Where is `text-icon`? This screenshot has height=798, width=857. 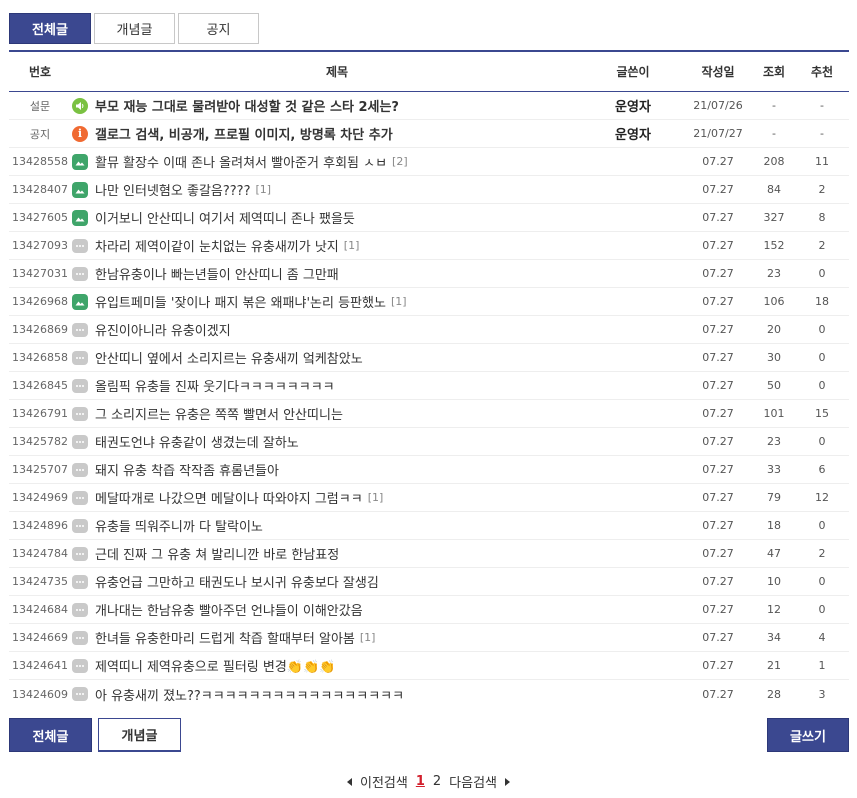
text-icon is located at coordinates (80, 581).